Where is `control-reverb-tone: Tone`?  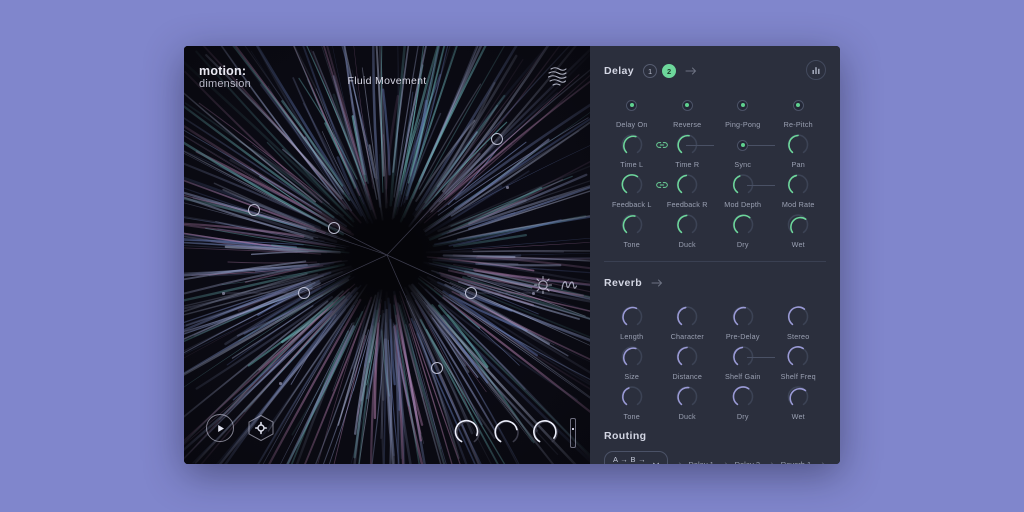 control-reverb-tone: Tone is located at coordinates (632, 402).